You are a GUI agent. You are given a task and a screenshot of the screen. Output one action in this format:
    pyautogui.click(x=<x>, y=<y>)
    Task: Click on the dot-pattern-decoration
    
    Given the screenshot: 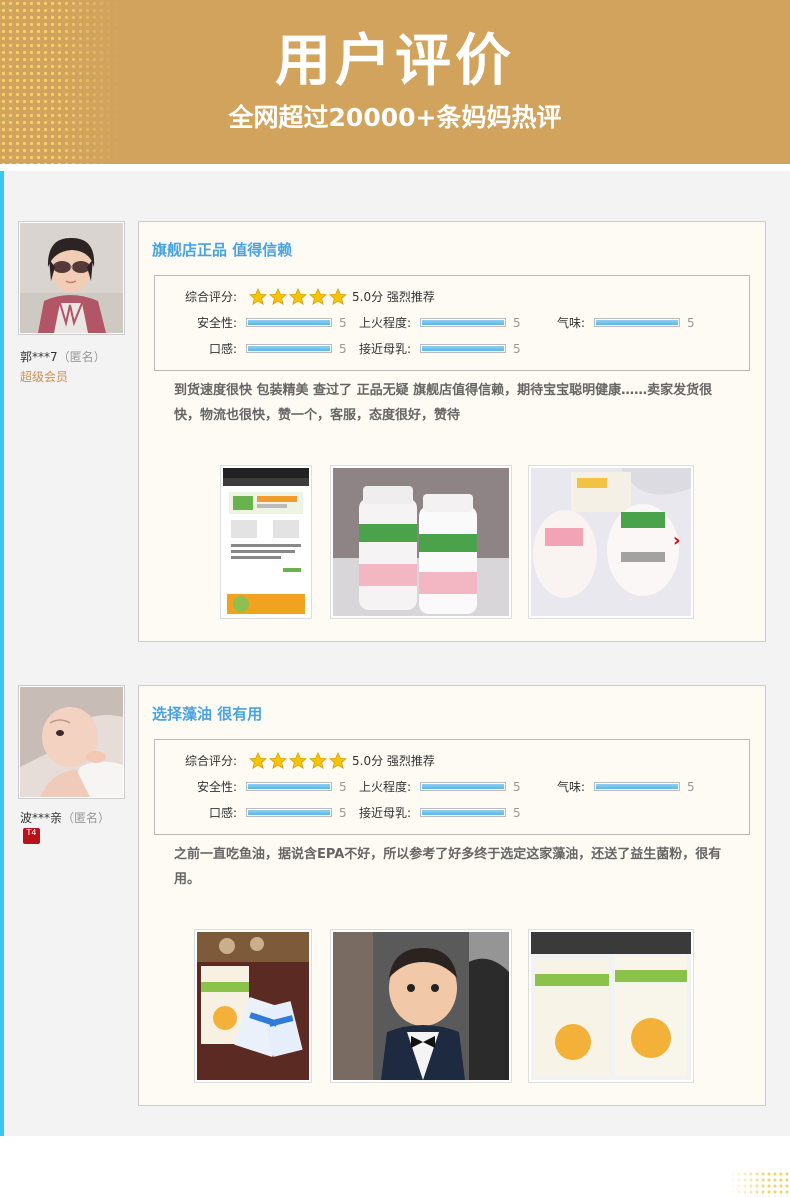 What is the action you would take?
    pyautogui.click(x=760, y=1184)
    